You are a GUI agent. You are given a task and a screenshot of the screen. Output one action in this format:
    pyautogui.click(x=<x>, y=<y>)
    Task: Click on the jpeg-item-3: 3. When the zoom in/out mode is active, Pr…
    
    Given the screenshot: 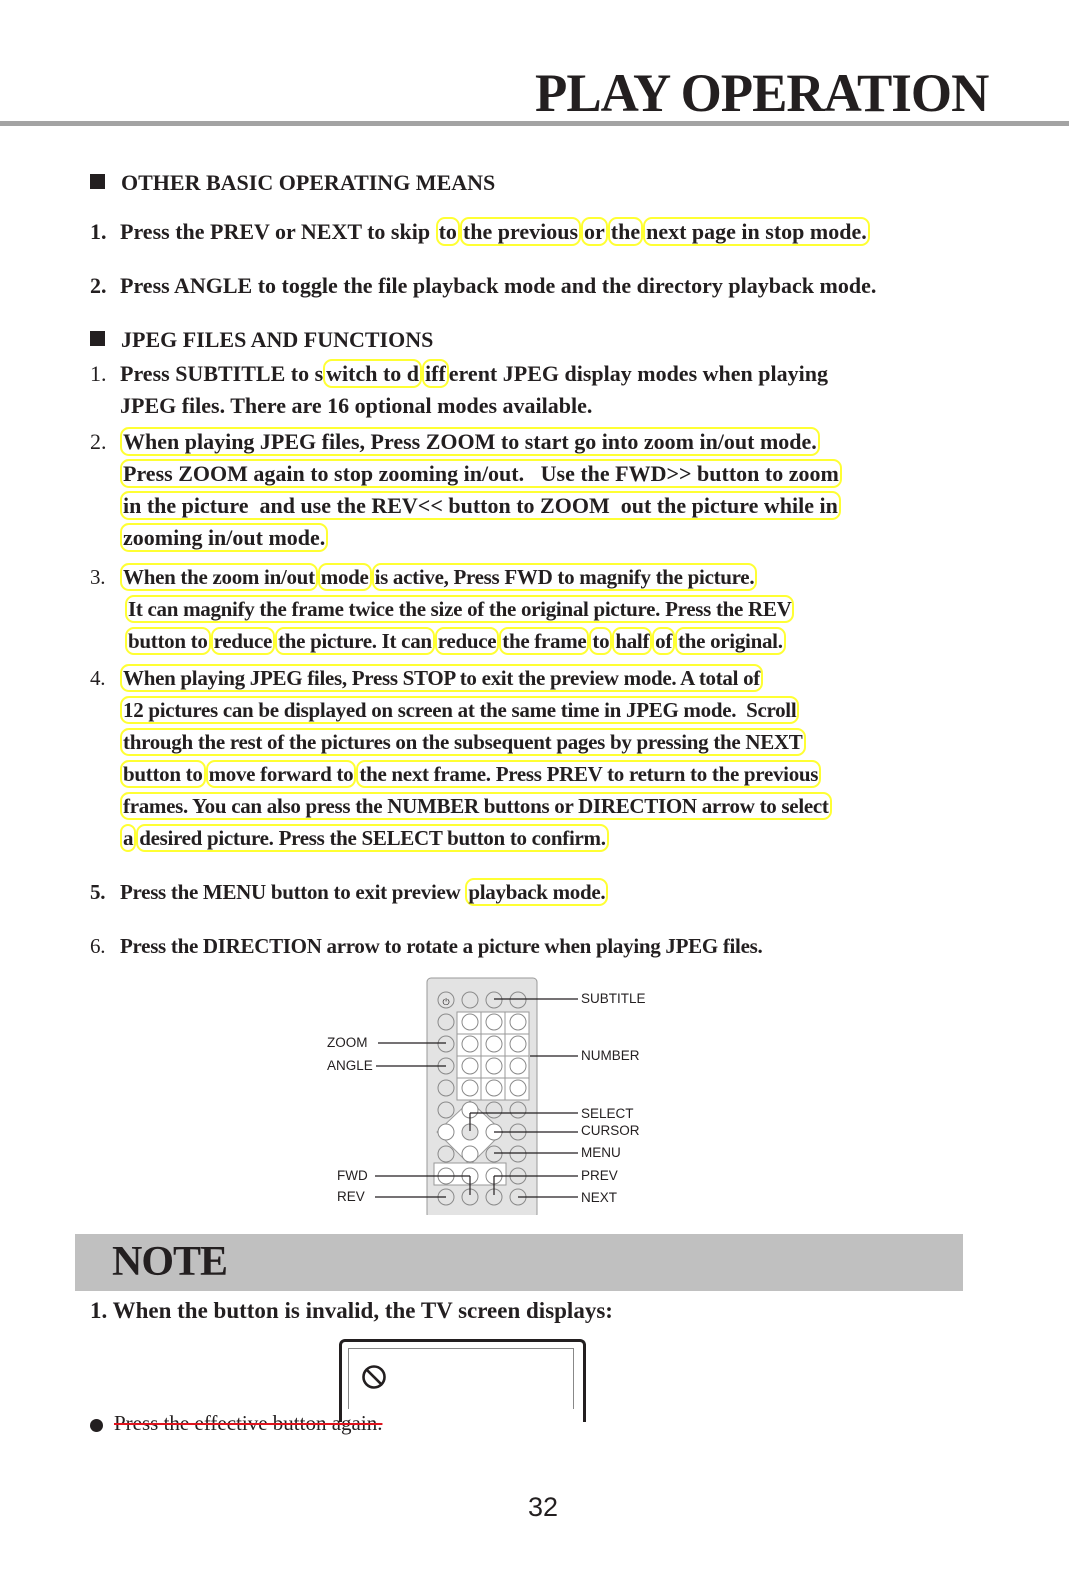 What is the action you would take?
    pyautogui.click(x=442, y=609)
    